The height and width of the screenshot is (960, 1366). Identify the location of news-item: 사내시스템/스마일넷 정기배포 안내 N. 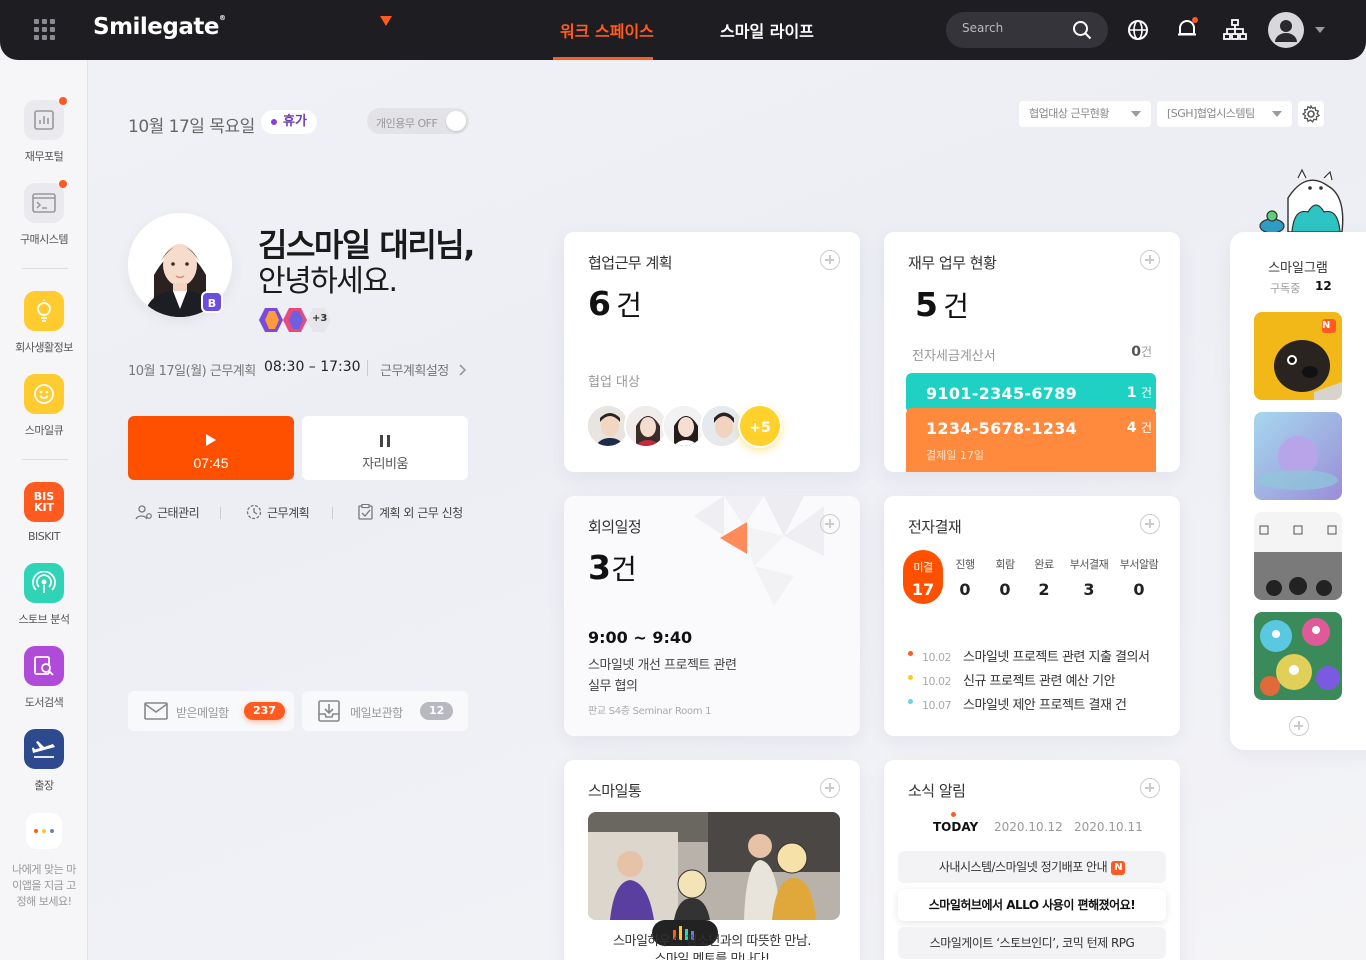
(1032, 867).